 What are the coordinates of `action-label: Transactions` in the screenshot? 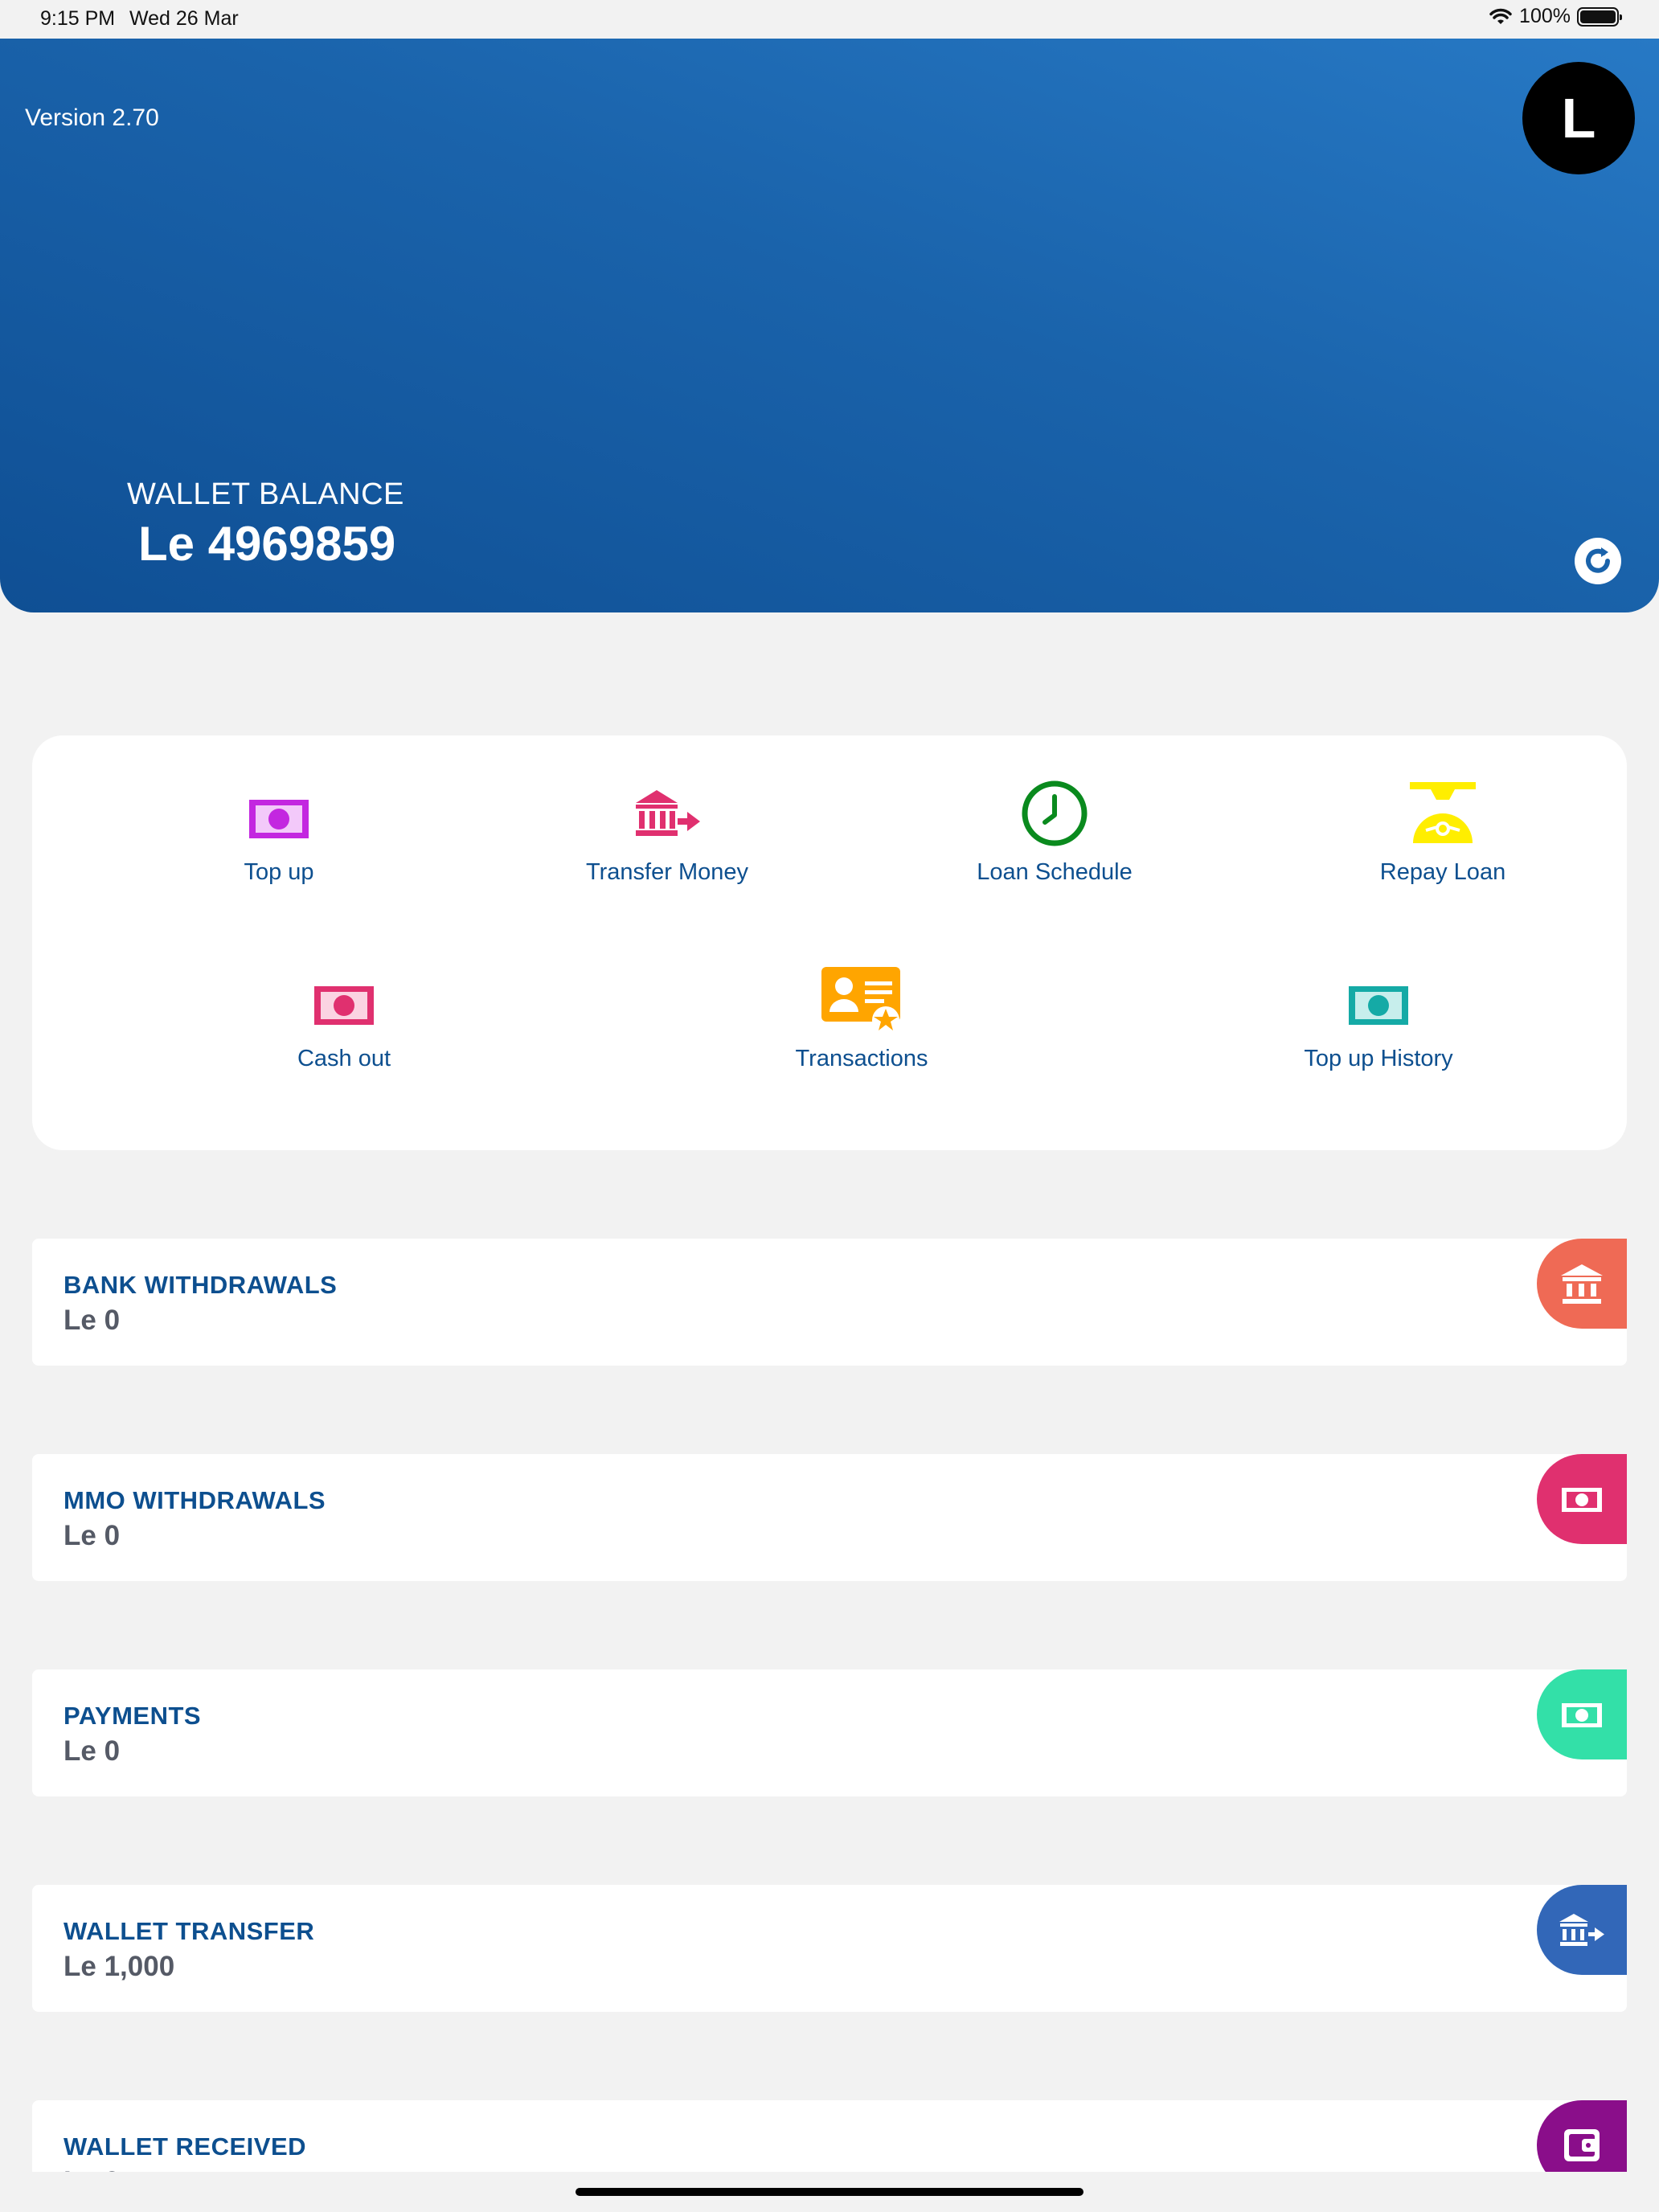 It's located at (862, 1058).